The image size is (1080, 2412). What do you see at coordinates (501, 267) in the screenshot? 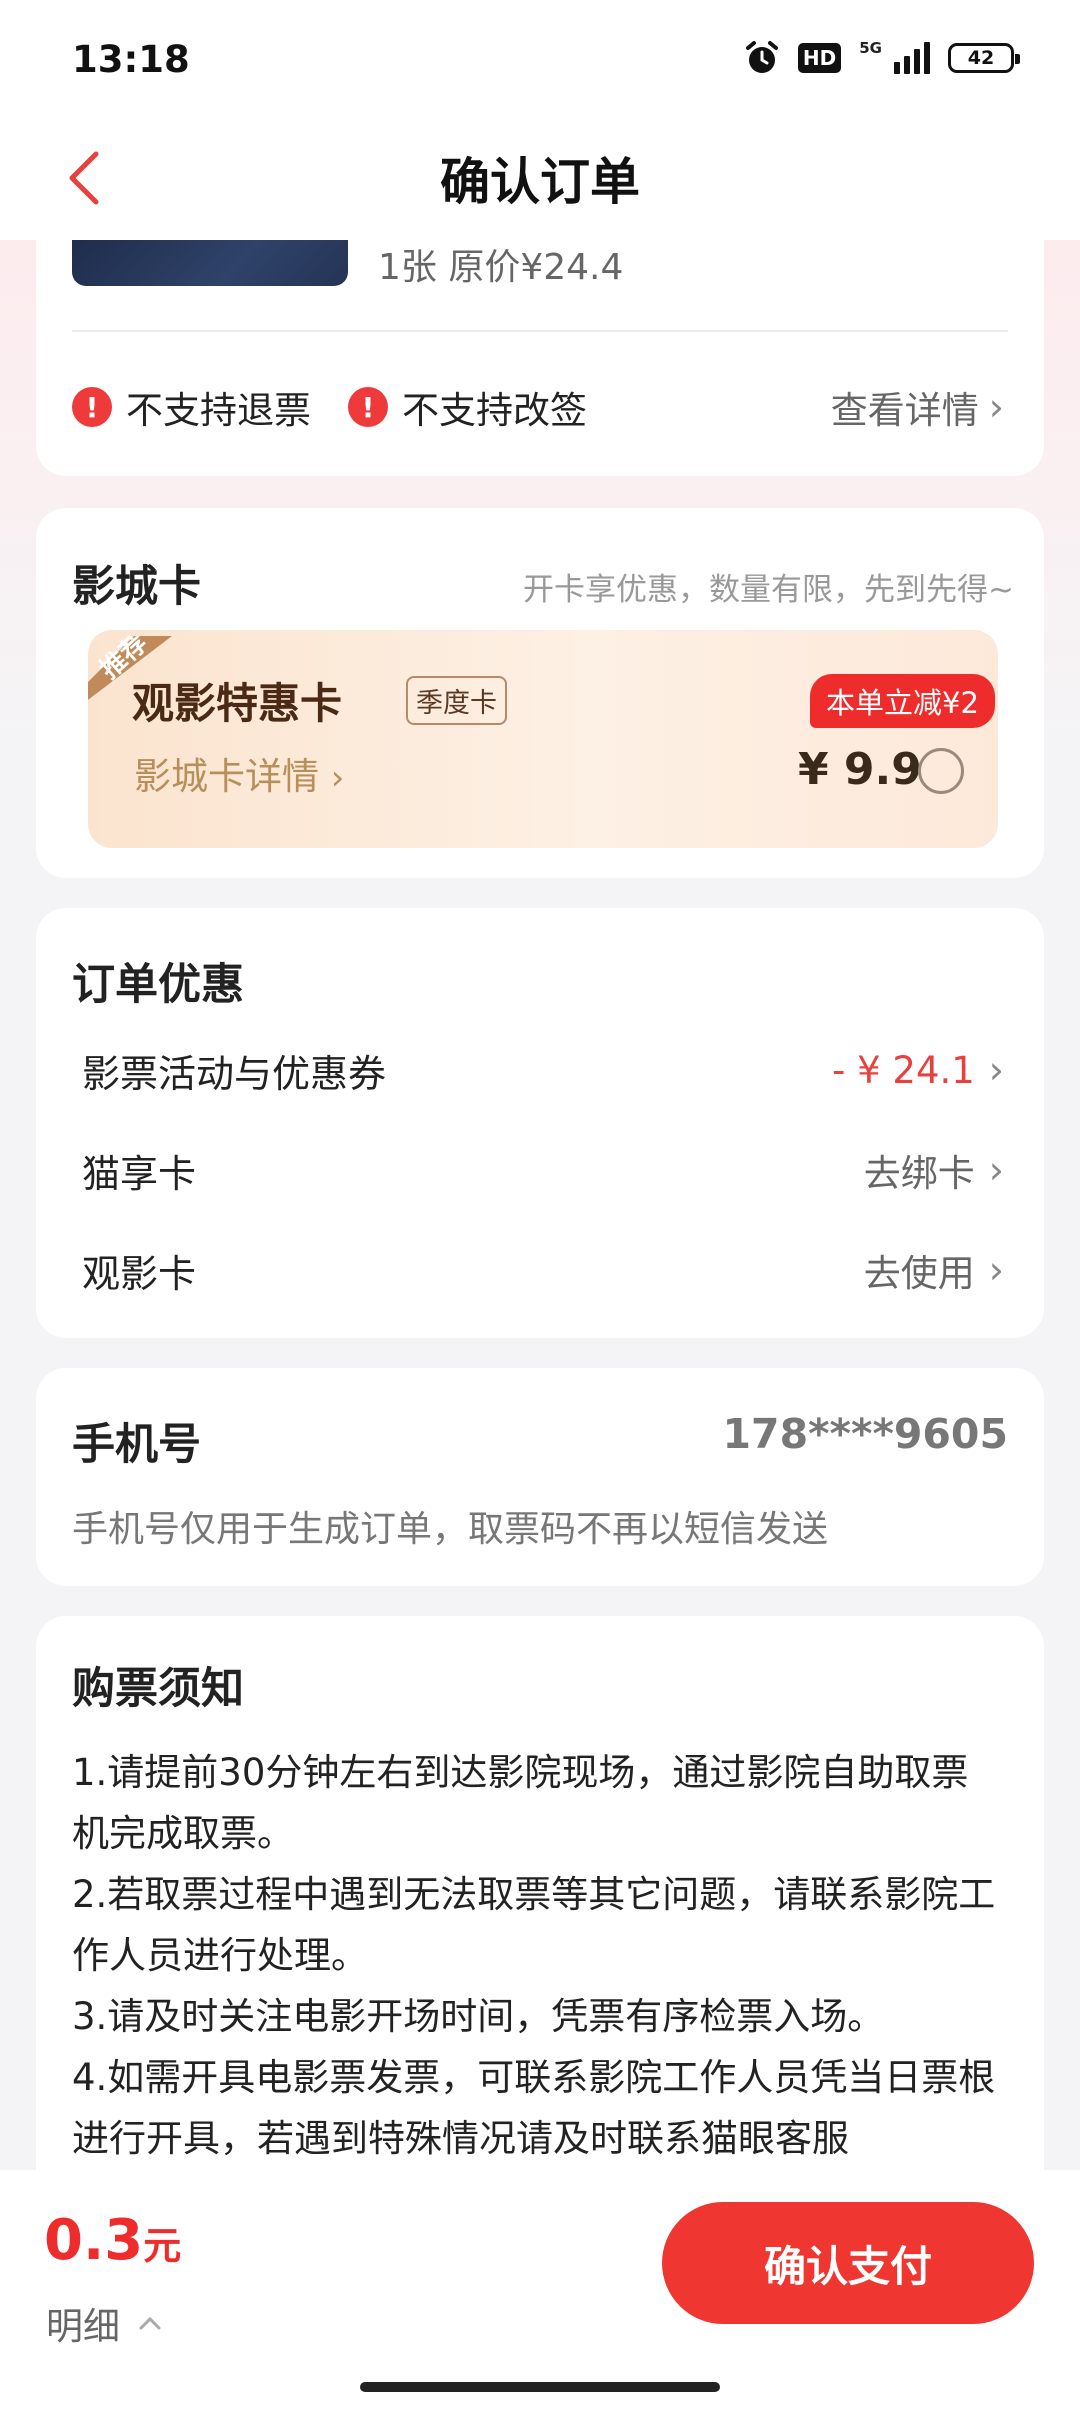
I see `ticket-price-info: 1张 原价¥24.4` at bounding box center [501, 267].